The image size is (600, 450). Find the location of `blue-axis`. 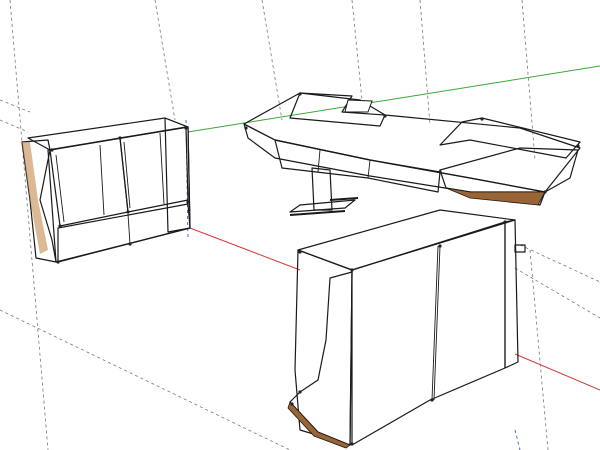

blue-axis is located at coordinates (517, 439).